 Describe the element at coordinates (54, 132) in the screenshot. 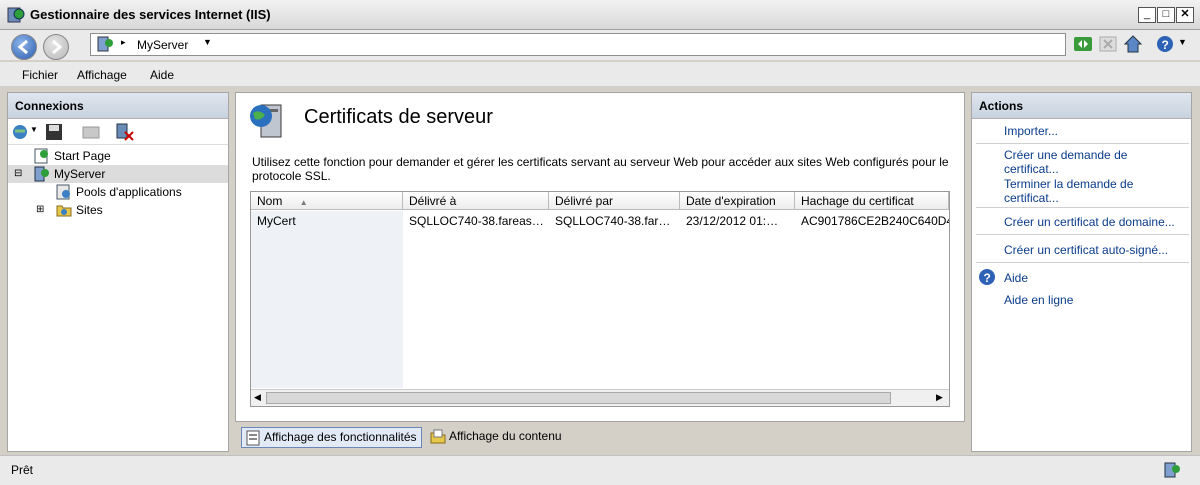

I see `save-icon` at that location.